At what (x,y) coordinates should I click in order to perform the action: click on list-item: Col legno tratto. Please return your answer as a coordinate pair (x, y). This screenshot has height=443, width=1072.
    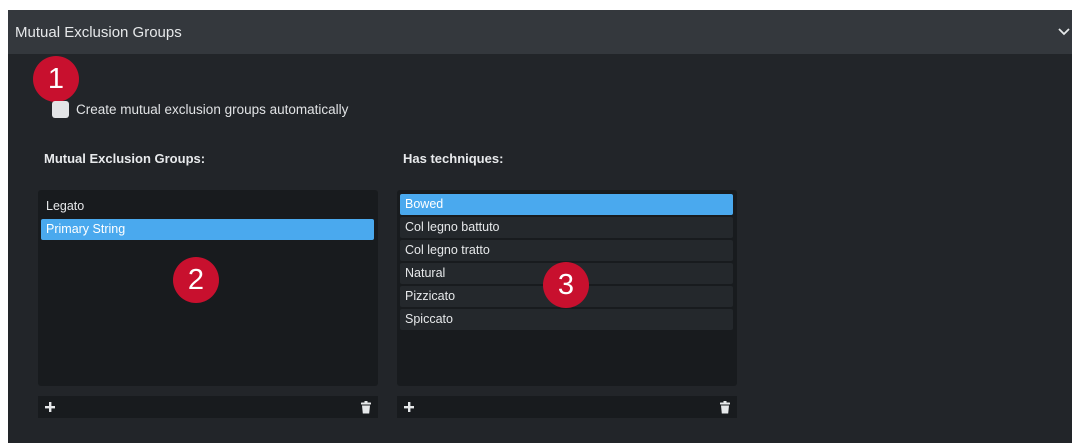
    Looking at the image, I should click on (566, 250).